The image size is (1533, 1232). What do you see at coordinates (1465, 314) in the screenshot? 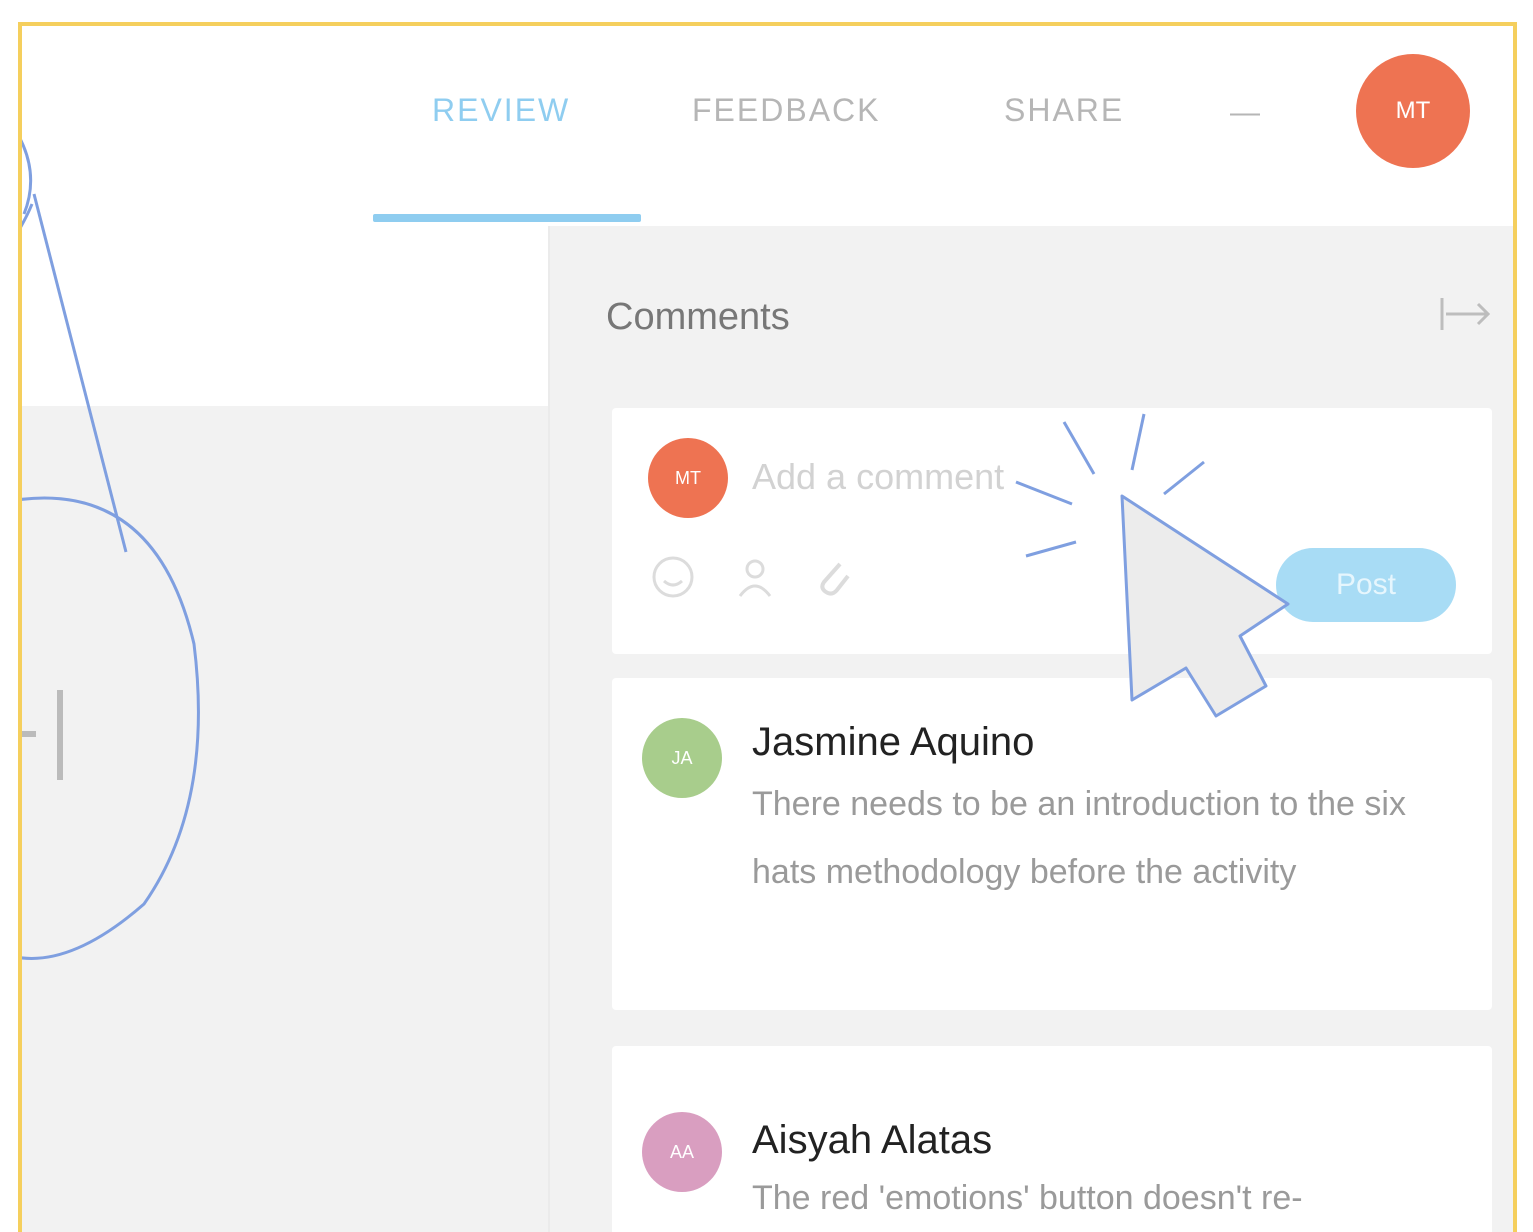
I see `collapse-panel-icon` at bounding box center [1465, 314].